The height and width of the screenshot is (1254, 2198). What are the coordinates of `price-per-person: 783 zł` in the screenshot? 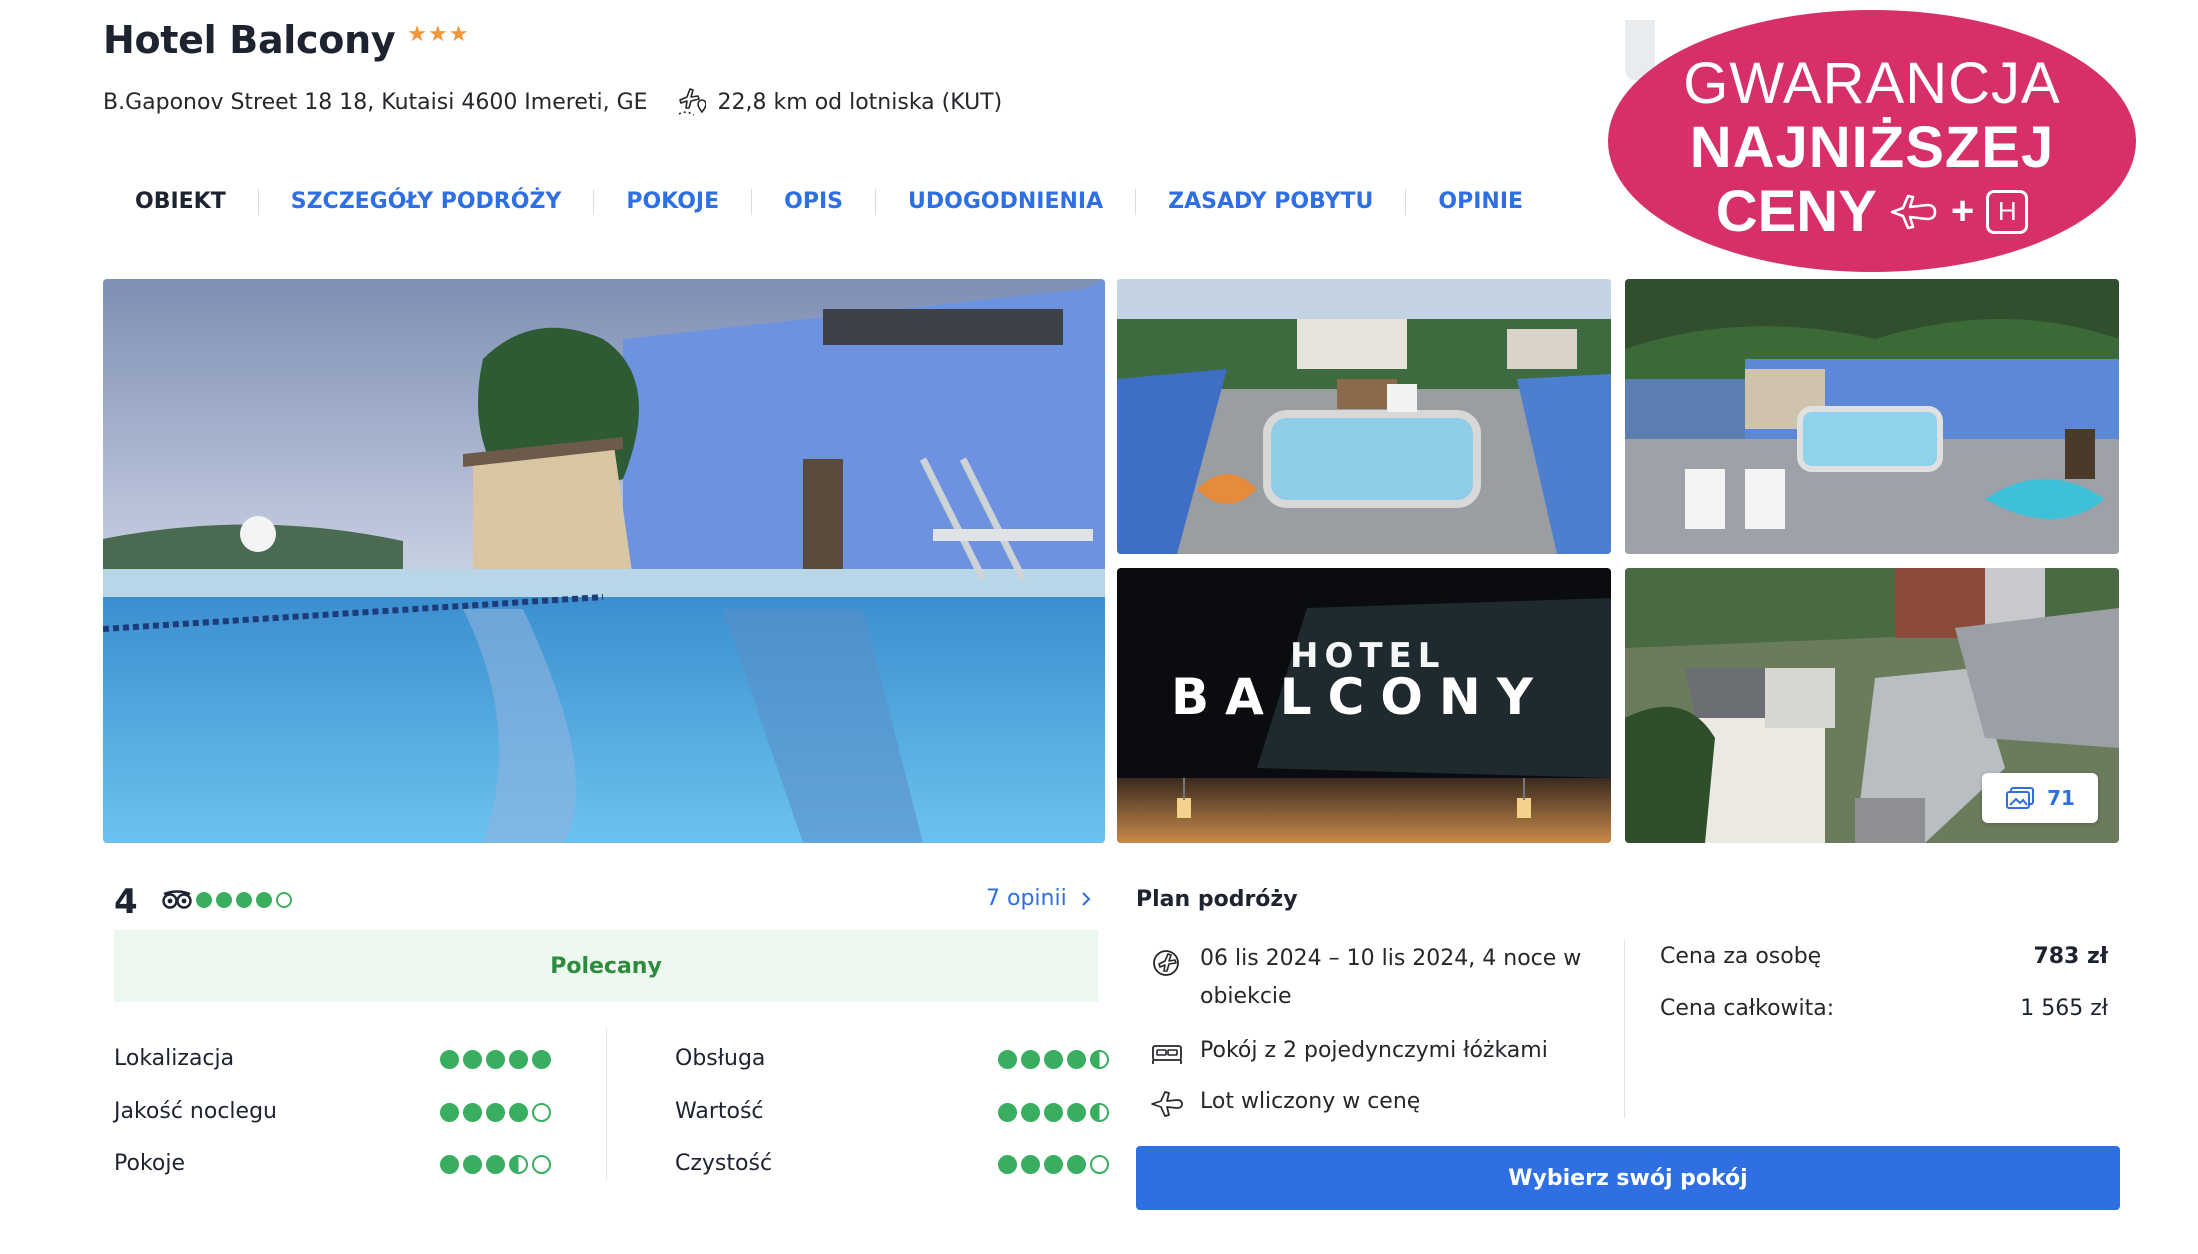 It's located at (2070, 956).